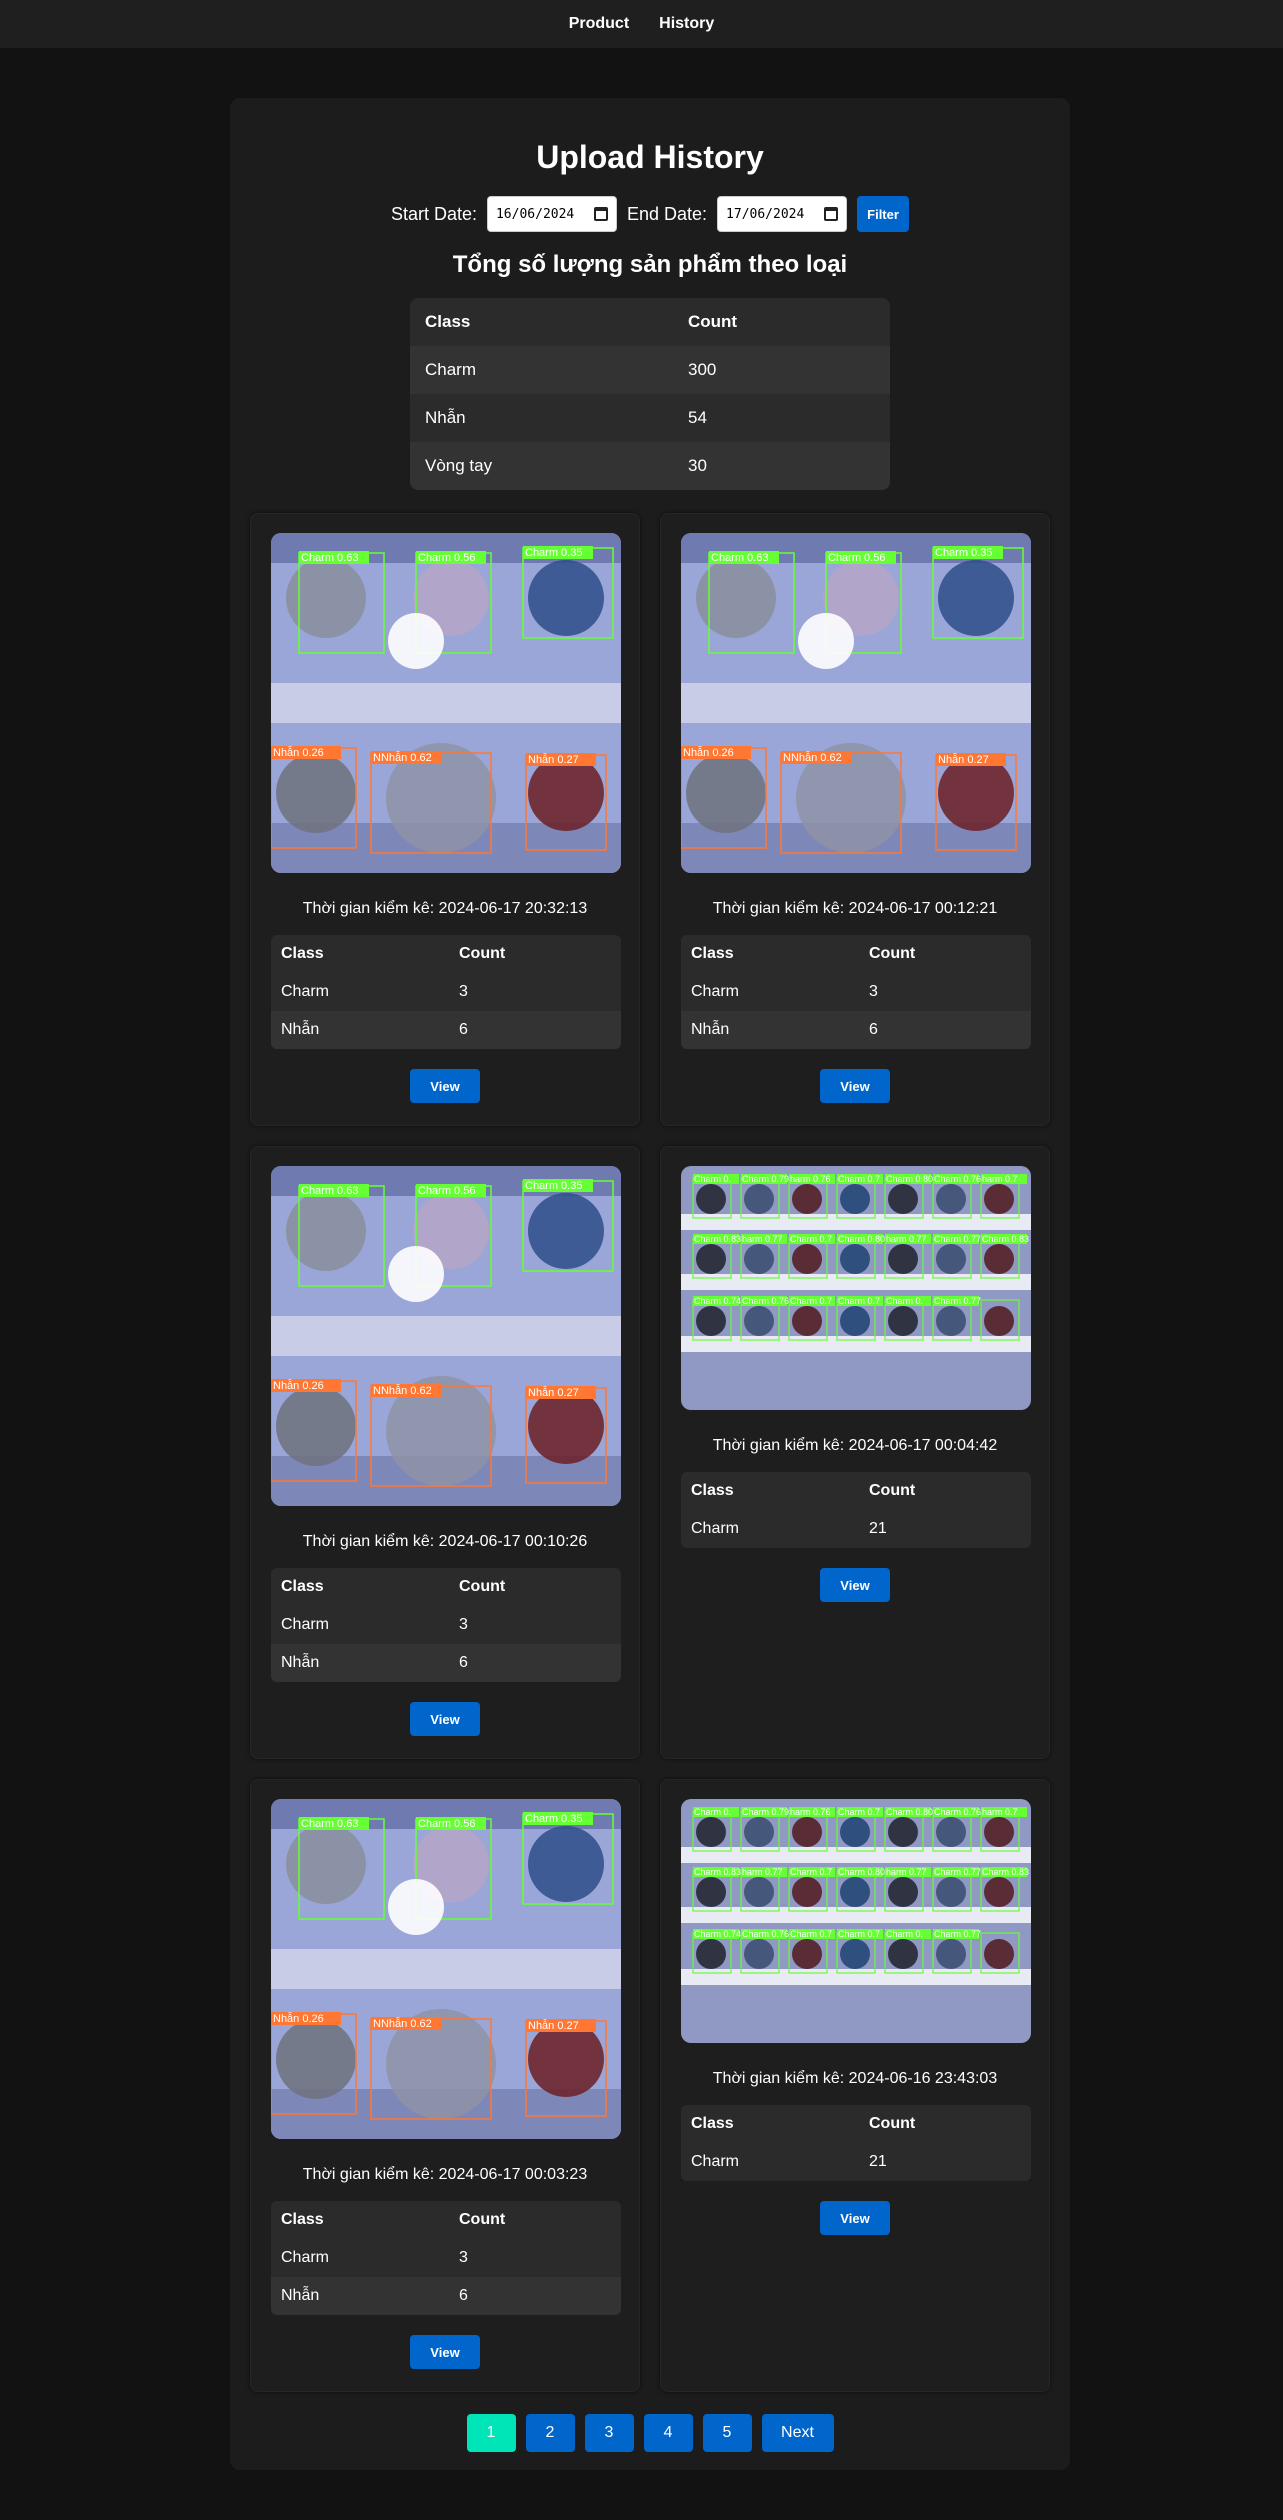 This screenshot has width=1283, height=2520. I want to click on page-title: Upload History, so click(650, 157).